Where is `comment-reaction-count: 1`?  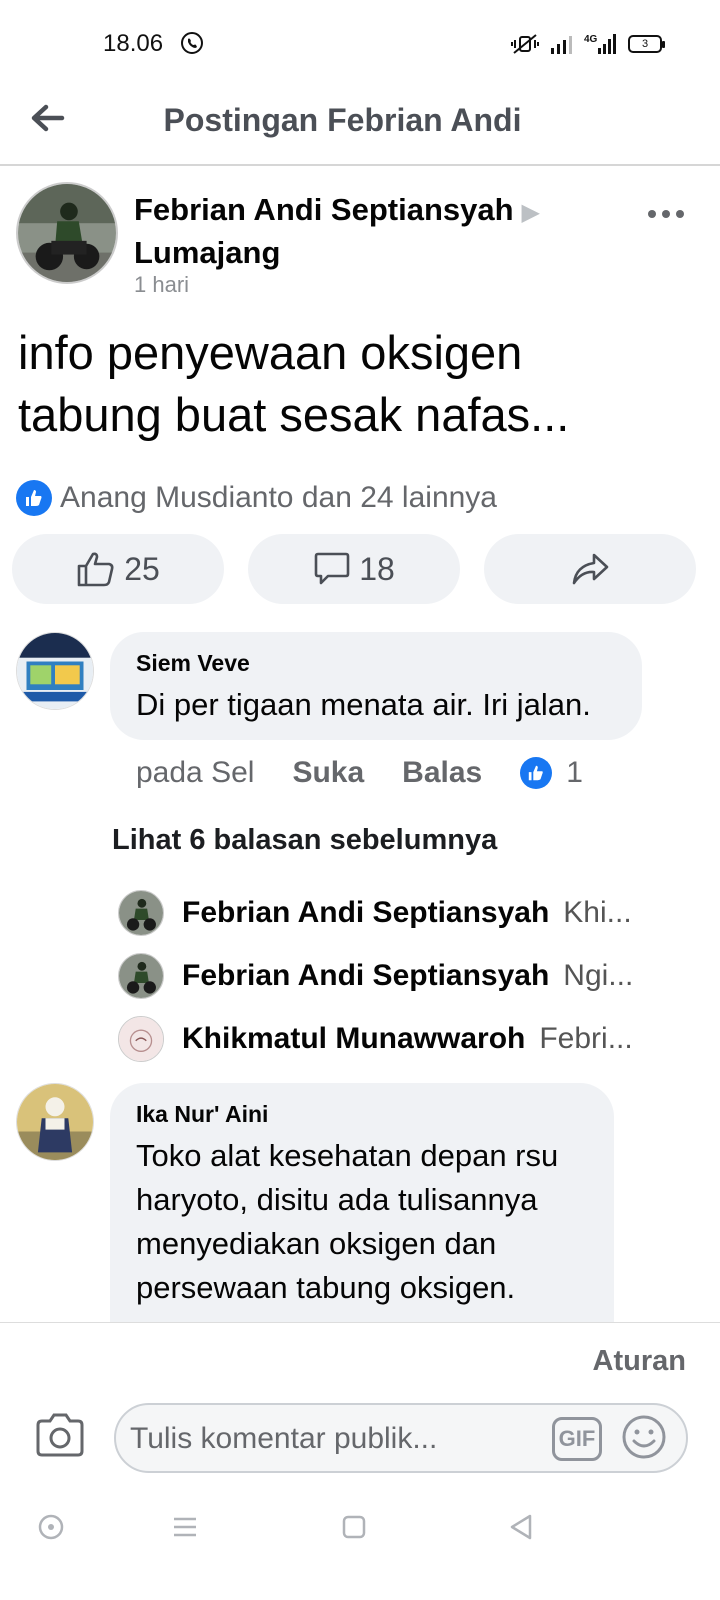
comment-reaction-count: 1 is located at coordinates (574, 773).